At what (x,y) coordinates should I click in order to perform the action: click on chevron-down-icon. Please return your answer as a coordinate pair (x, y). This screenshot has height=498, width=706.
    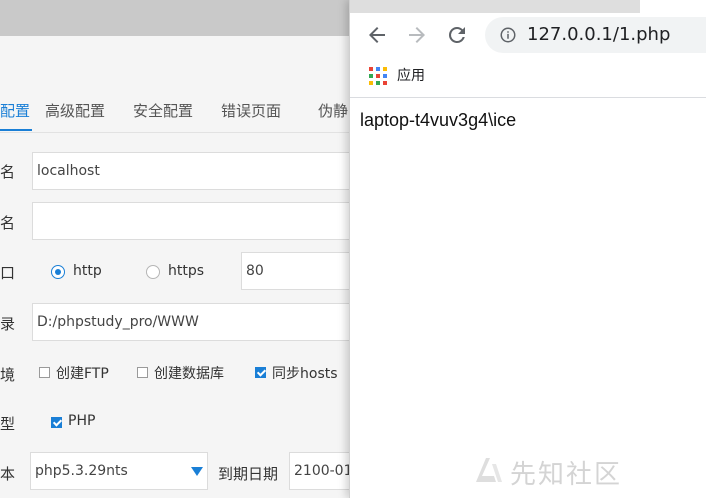
    Looking at the image, I should click on (197, 471).